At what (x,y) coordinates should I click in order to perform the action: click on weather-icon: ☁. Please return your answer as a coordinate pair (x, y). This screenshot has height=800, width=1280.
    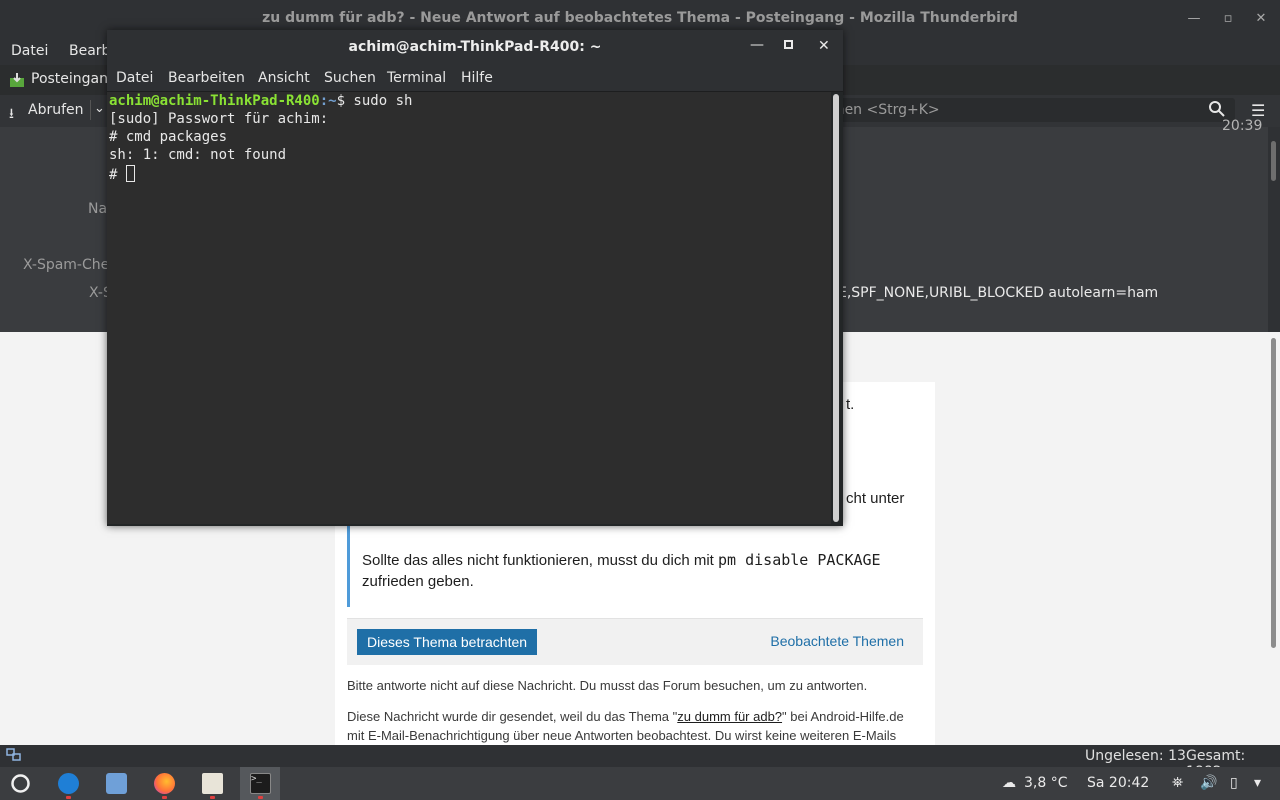
    Looking at the image, I should click on (1009, 783).